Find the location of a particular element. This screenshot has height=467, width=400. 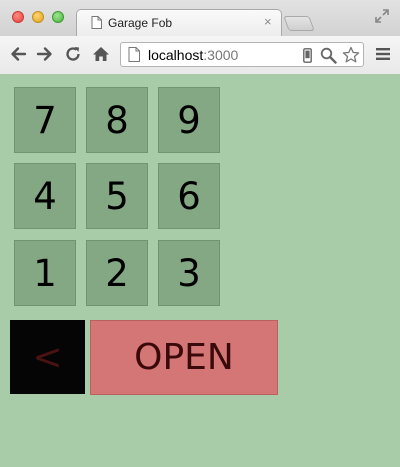

keypad-key-1: 1 is located at coordinates (45, 273).